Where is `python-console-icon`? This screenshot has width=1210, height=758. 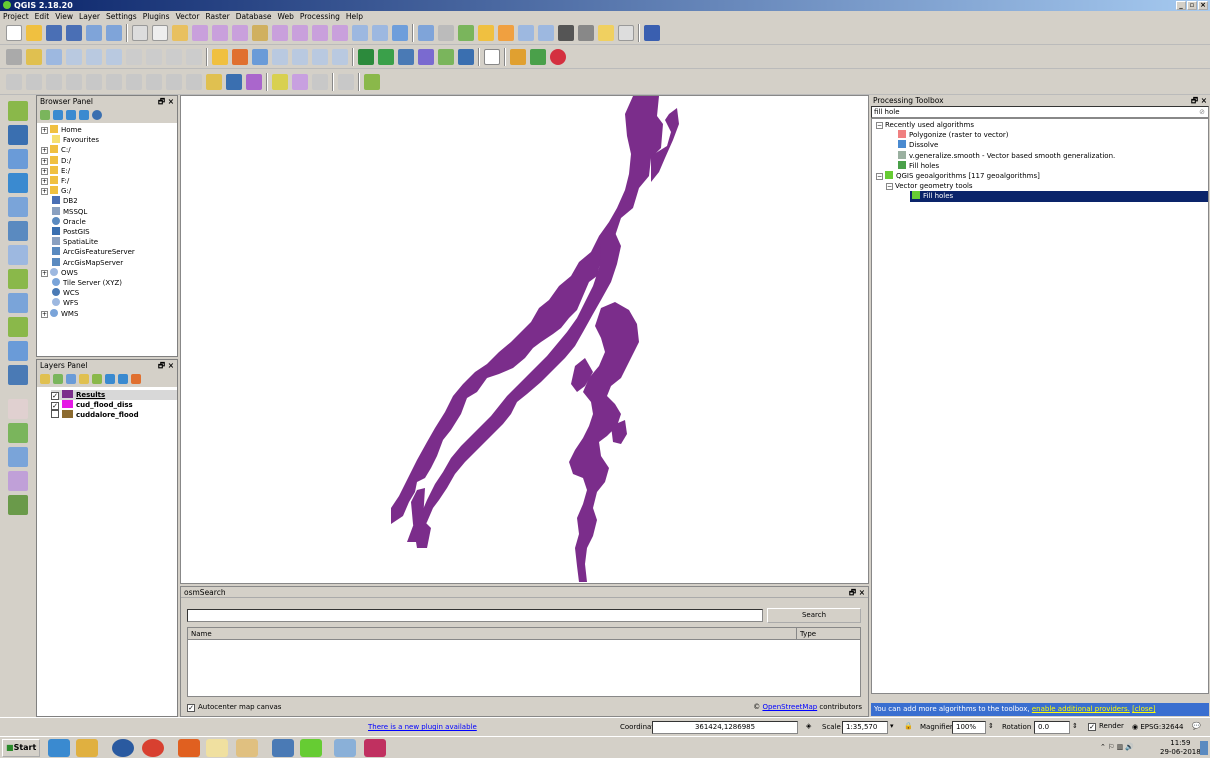 python-console-icon is located at coordinates (518, 57).